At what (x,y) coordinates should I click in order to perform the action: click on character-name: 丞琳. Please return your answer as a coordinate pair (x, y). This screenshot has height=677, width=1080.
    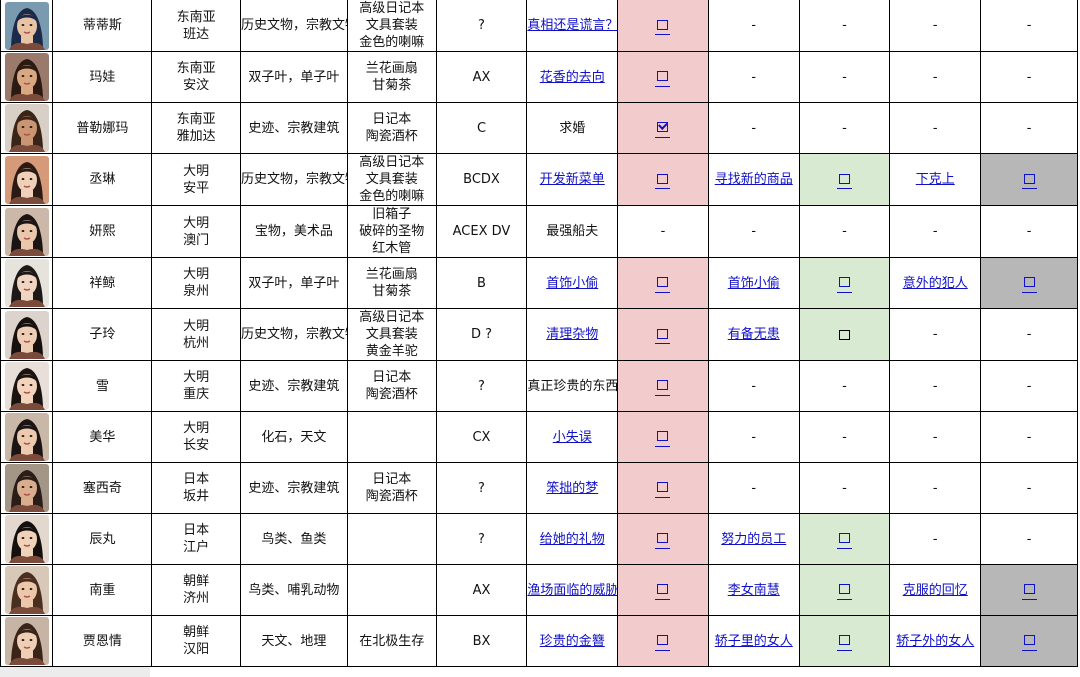
    Looking at the image, I should click on (102, 179).